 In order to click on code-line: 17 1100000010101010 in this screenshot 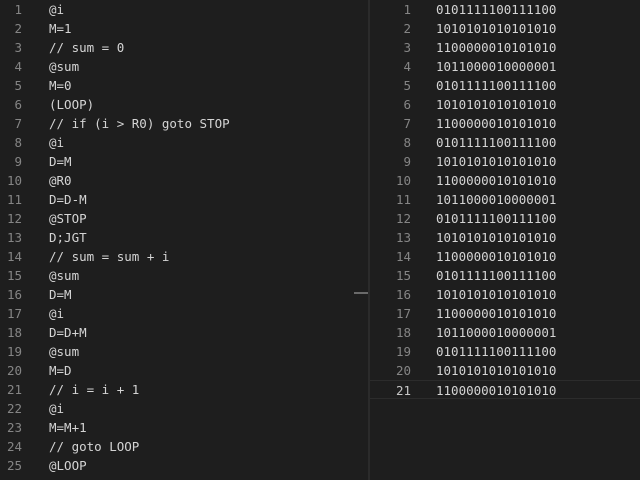, I will do `click(505, 313)`.